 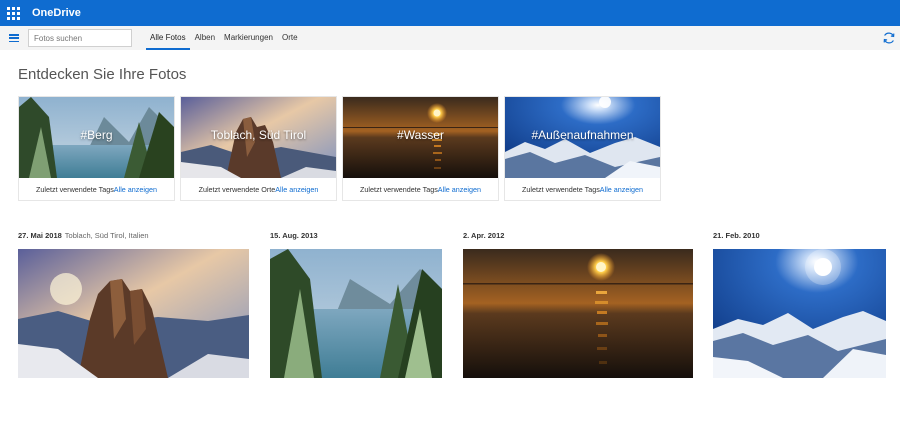 I want to click on tab-tags: Markierungen, so click(x=248, y=38).